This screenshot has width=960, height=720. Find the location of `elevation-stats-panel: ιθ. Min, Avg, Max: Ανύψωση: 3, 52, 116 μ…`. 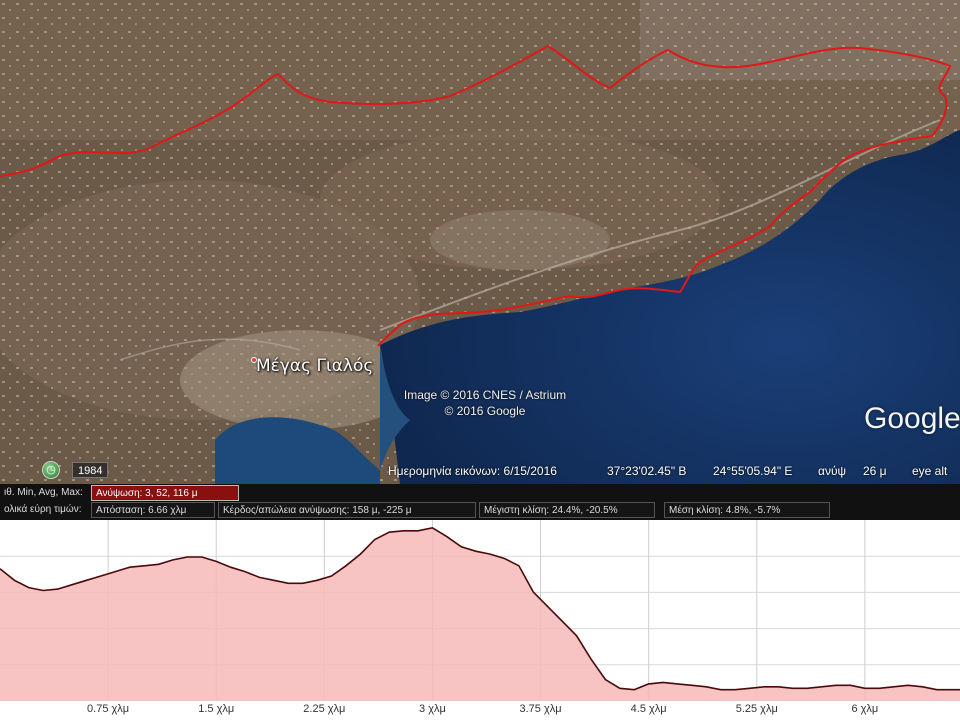

elevation-stats-panel: ιθ. Min, Avg, Max: Ανύψωση: 3, 52, 116 μ… is located at coordinates (480, 502).